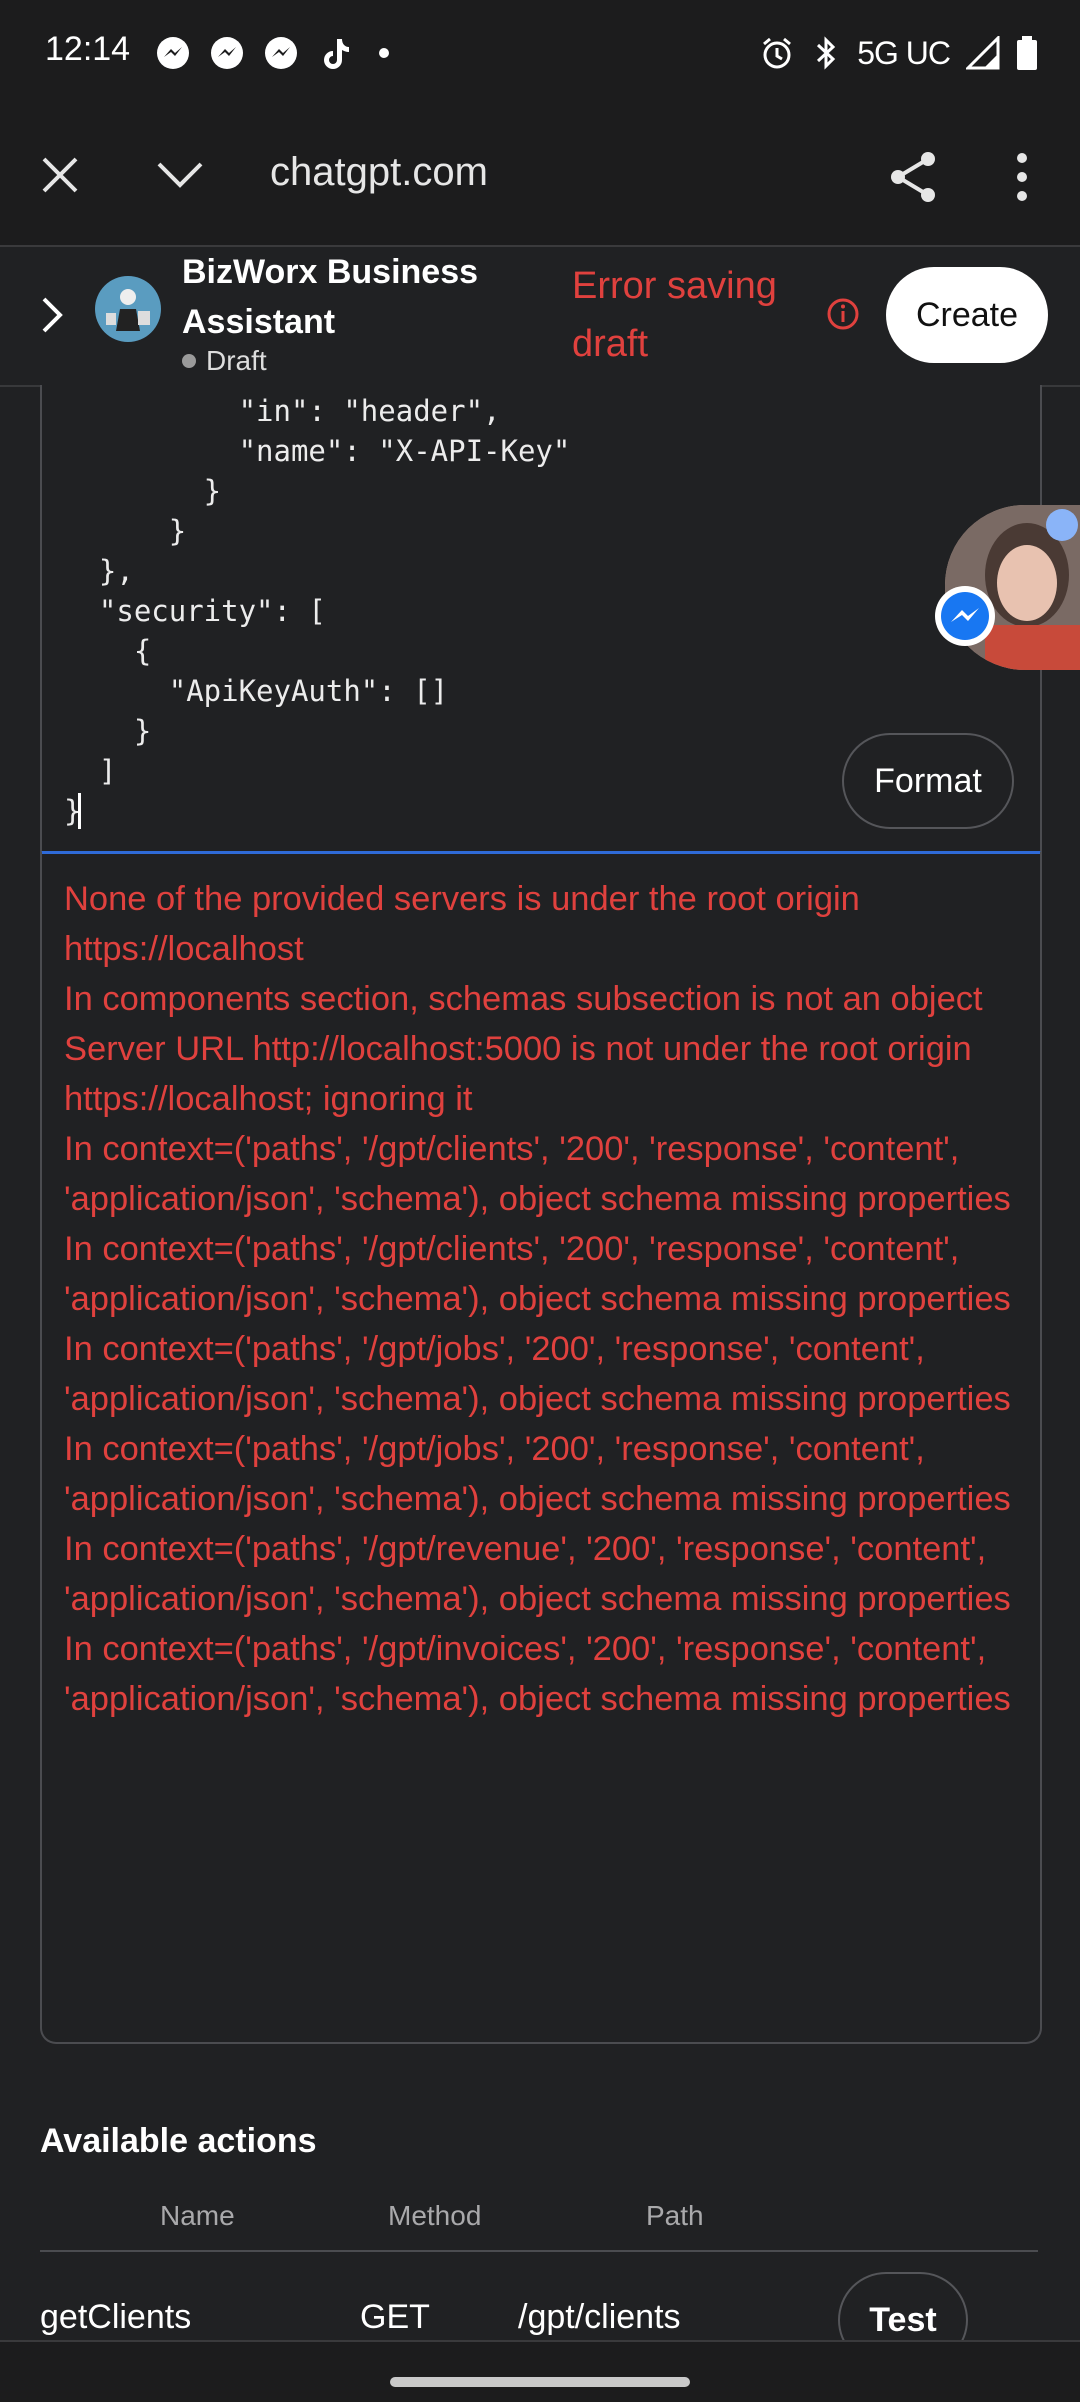  Describe the element at coordinates (965, 616) in the screenshot. I see `messenger-badge-icon` at that location.